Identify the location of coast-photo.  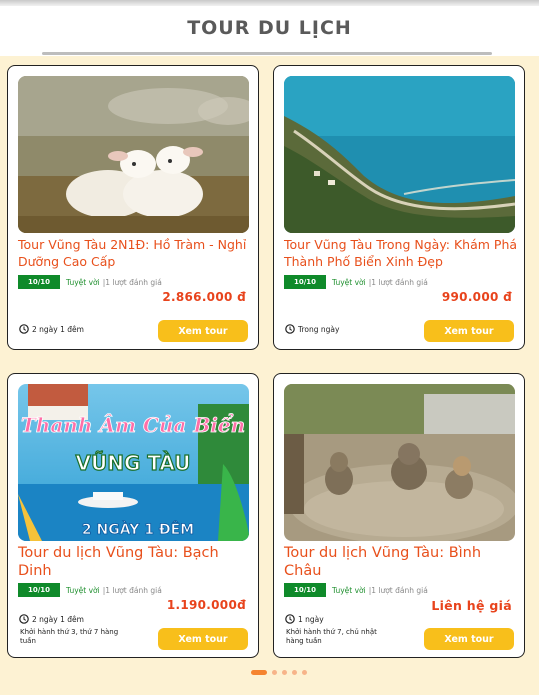
(399, 154).